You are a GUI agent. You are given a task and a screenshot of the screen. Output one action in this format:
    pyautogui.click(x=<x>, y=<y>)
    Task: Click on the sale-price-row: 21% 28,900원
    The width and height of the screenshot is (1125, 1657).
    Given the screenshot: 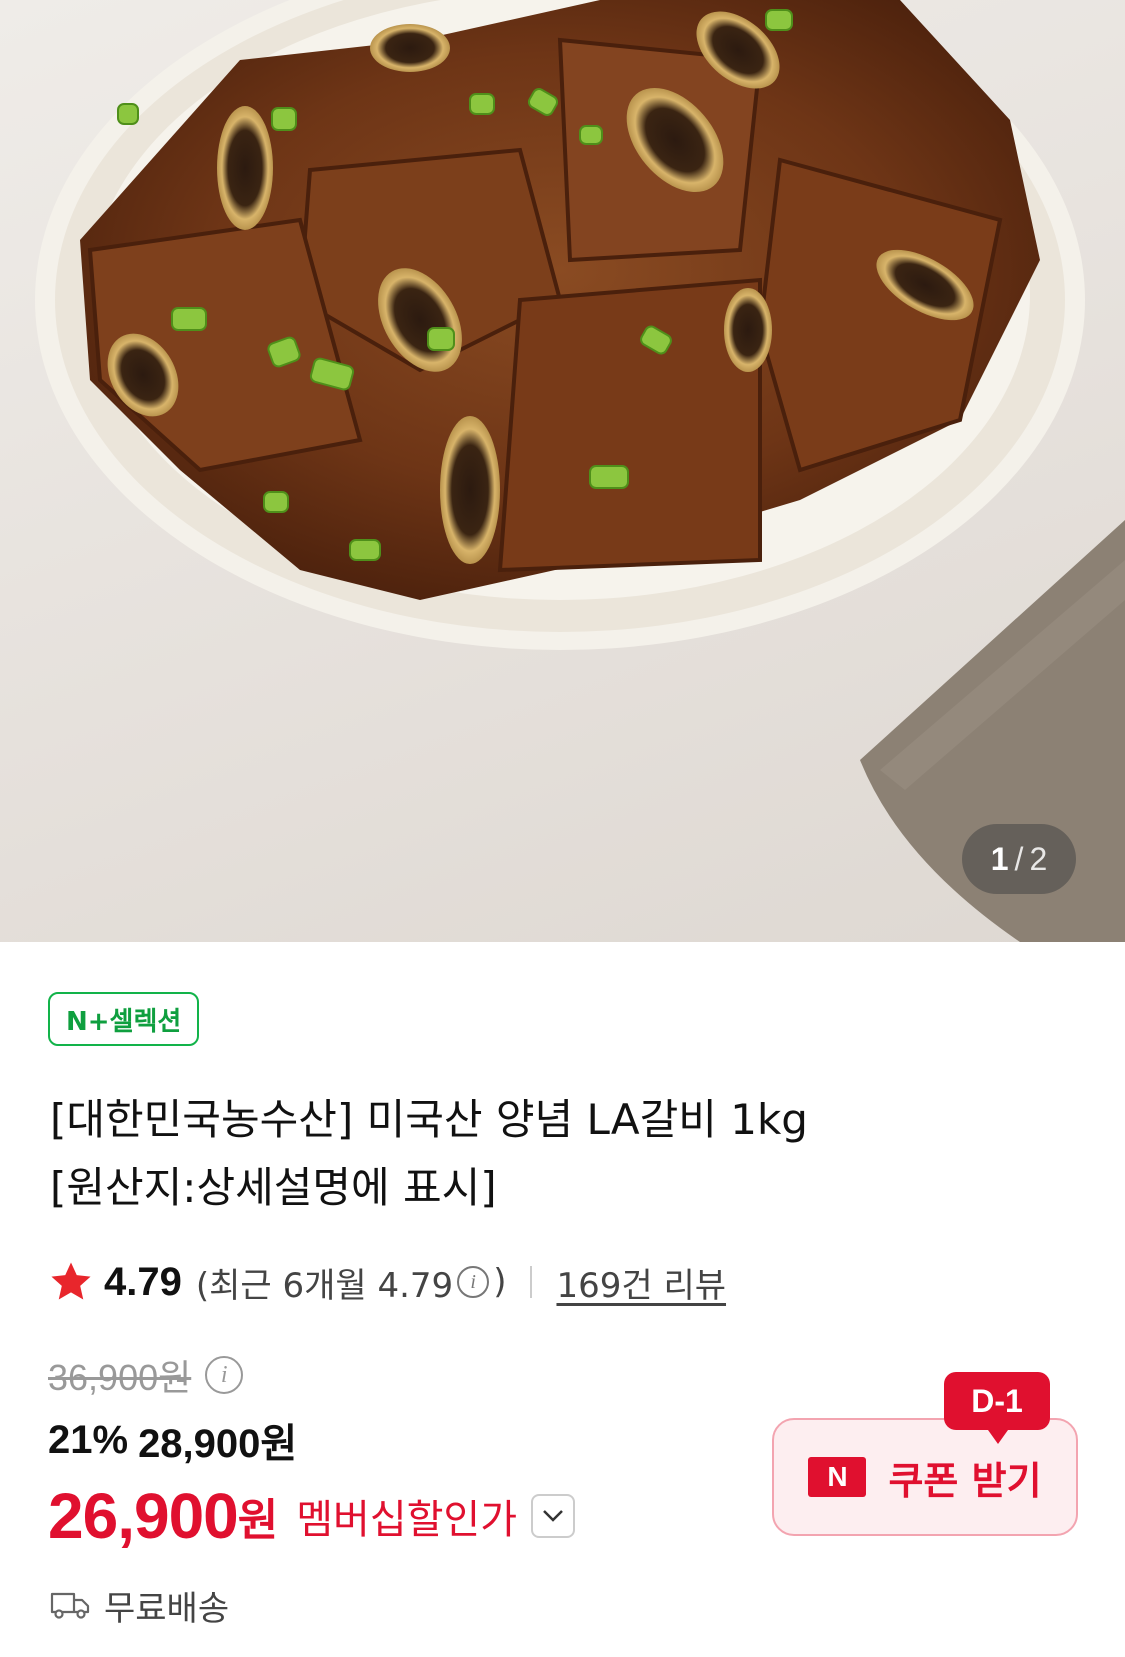 What is the action you would take?
    pyautogui.click(x=172, y=1440)
    